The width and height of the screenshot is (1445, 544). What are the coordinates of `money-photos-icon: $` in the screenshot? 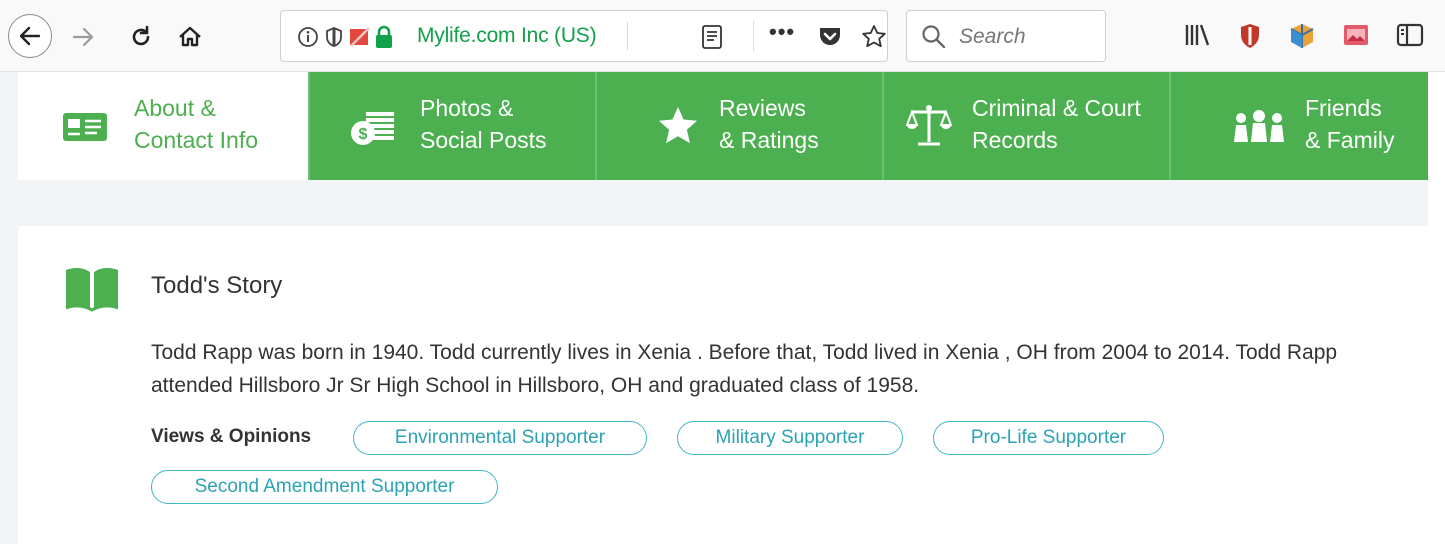 It's located at (373, 128).